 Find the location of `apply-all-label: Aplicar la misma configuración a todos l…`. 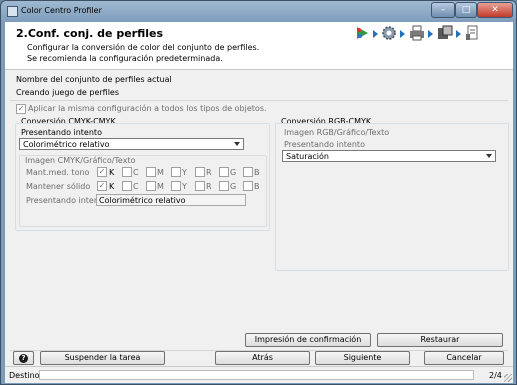

apply-all-label: Aplicar la misma configuración a todos l… is located at coordinates (147, 108).